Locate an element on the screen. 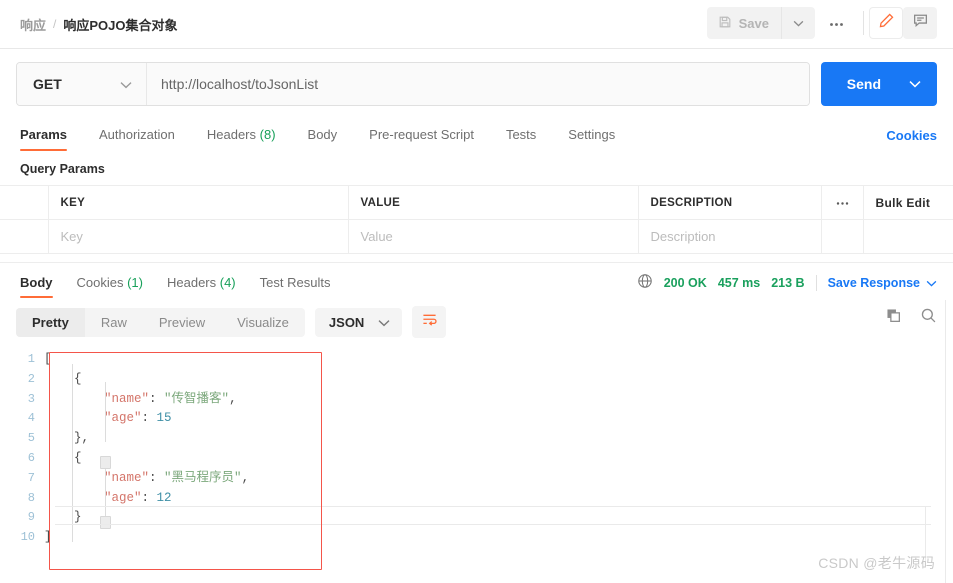  response-size: 213 B is located at coordinates (788, 282).